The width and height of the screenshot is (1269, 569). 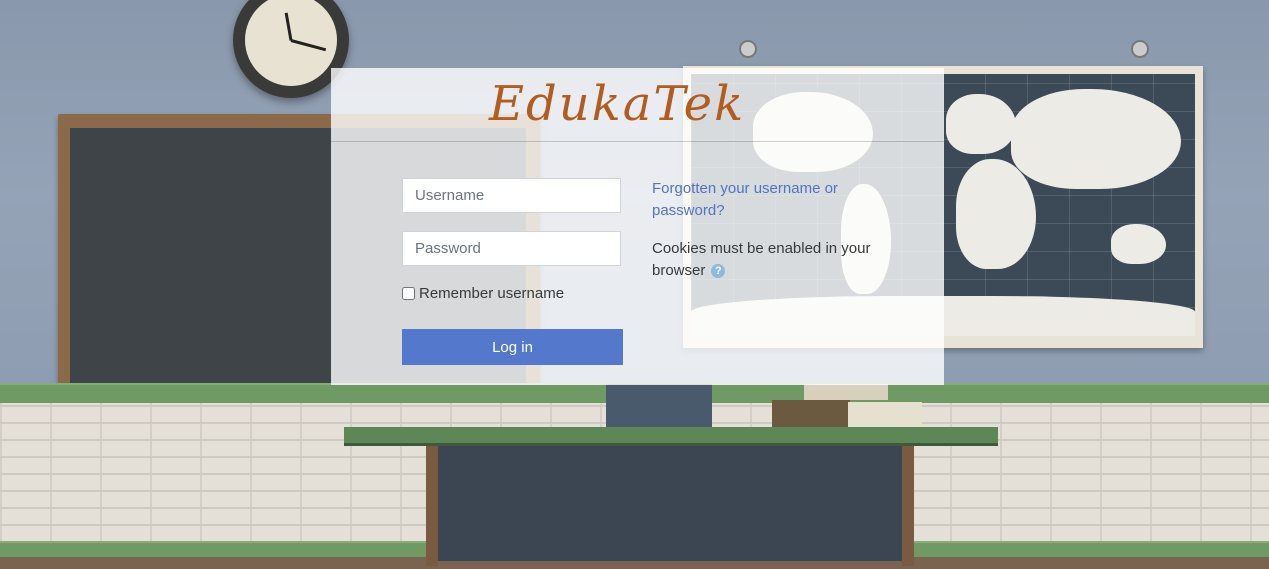 I want to click on map-pin-left, so click(x=748, y=49).